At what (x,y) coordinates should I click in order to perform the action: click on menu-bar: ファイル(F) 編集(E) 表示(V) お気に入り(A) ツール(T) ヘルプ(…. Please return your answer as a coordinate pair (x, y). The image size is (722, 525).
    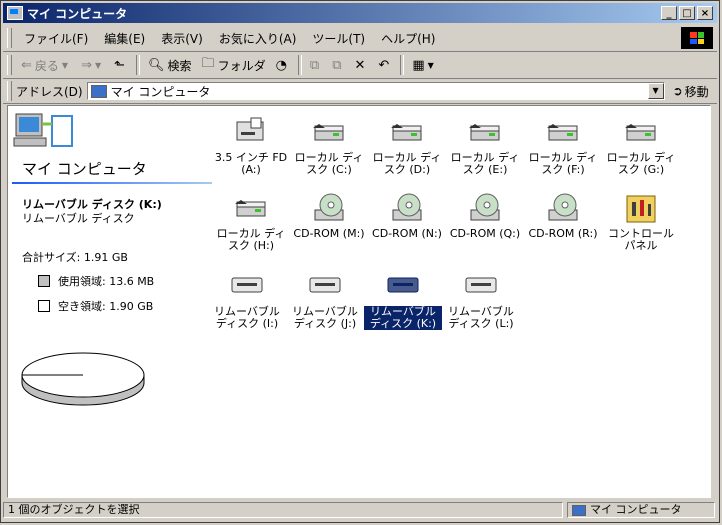
    Looking at the image, I should click on (360, 38).